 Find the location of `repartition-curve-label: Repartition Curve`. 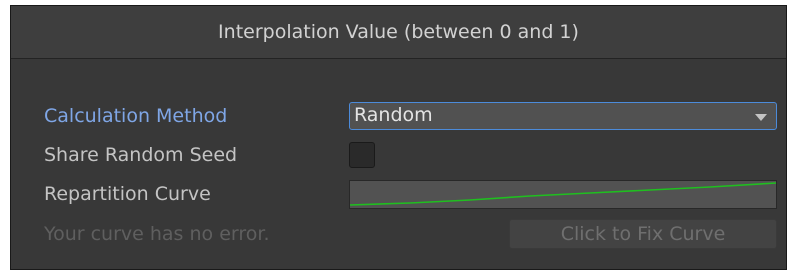

repartition-curve-label: Repartition Curve is located at coordinates (127, 194).